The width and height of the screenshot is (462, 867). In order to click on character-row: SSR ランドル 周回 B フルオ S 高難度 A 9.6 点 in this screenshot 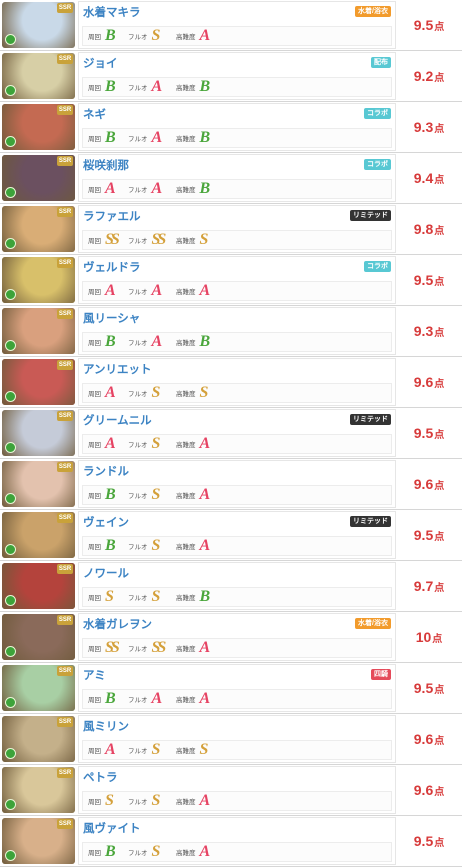, I will do `click(231, 484)`.